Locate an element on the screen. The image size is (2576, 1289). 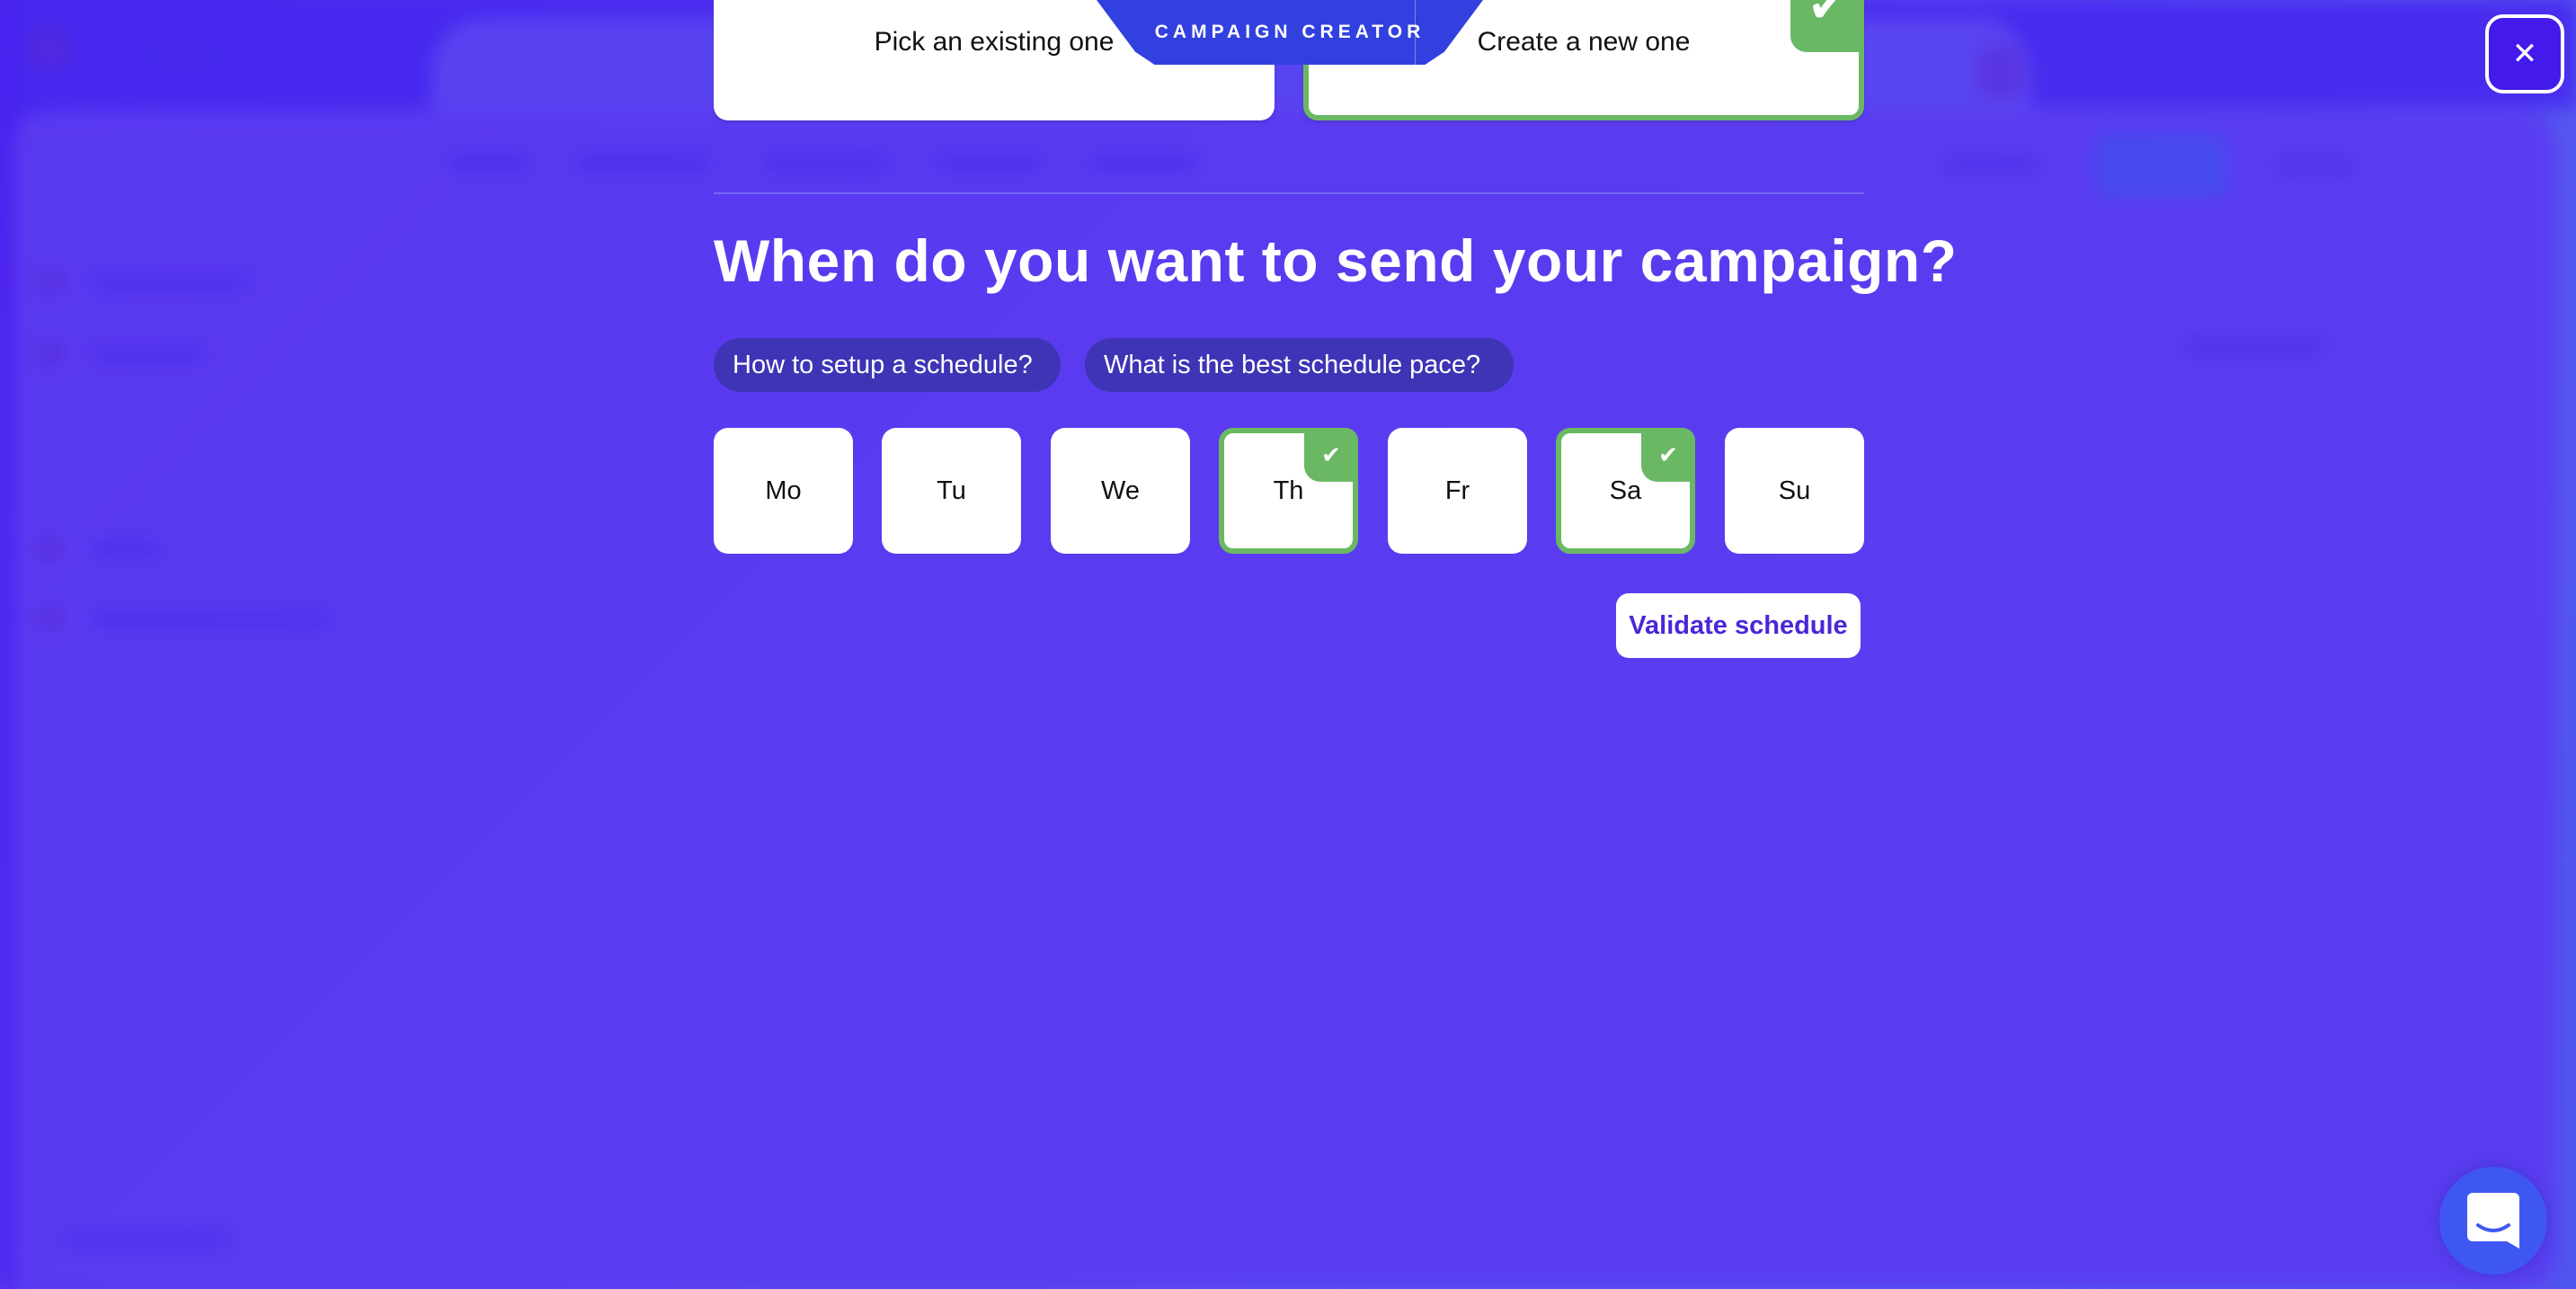
pick-existing-label: Pick an existing one is located at coordinates (995, 42).